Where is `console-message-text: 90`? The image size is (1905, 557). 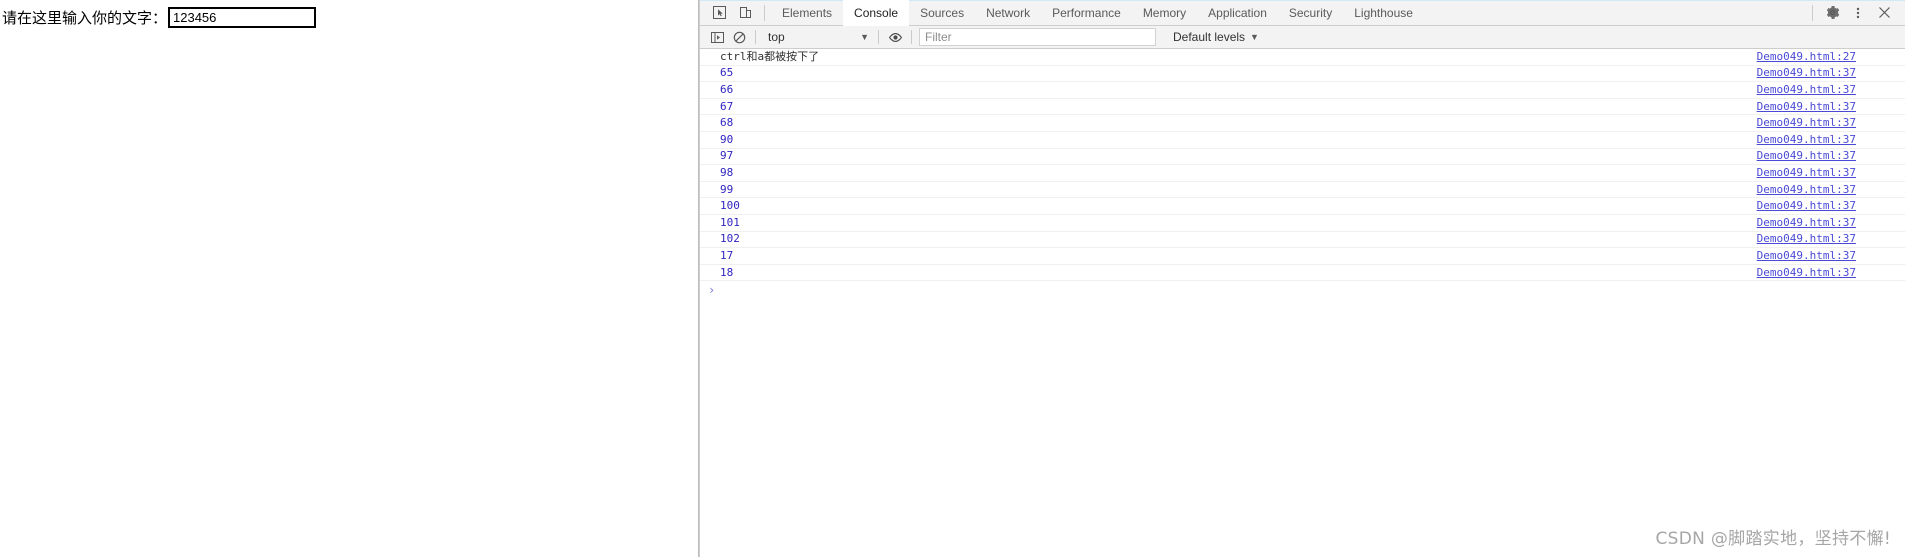 console-message-text: 90 is located at coordinates (727, 139).